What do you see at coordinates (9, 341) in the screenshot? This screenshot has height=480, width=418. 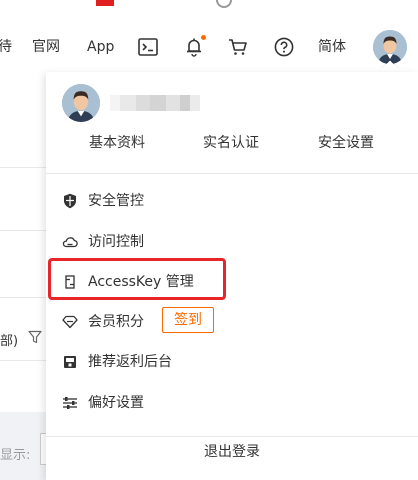 I see `filter-label: 部)` at bounding box center [9, 341].